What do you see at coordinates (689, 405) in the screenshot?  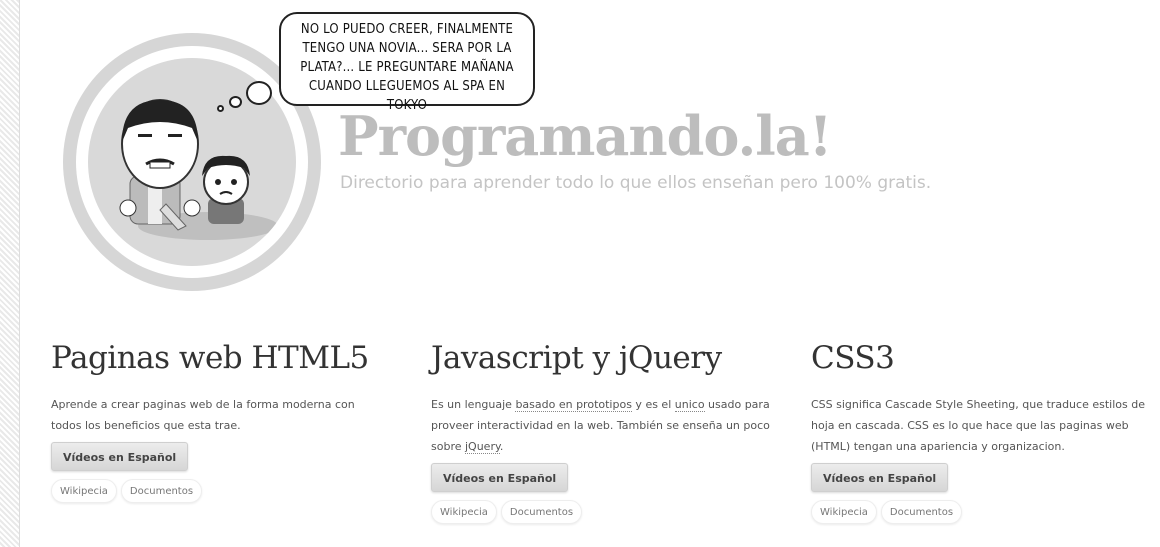 I see `unico-link: unico` at bounding box center [689, 405].